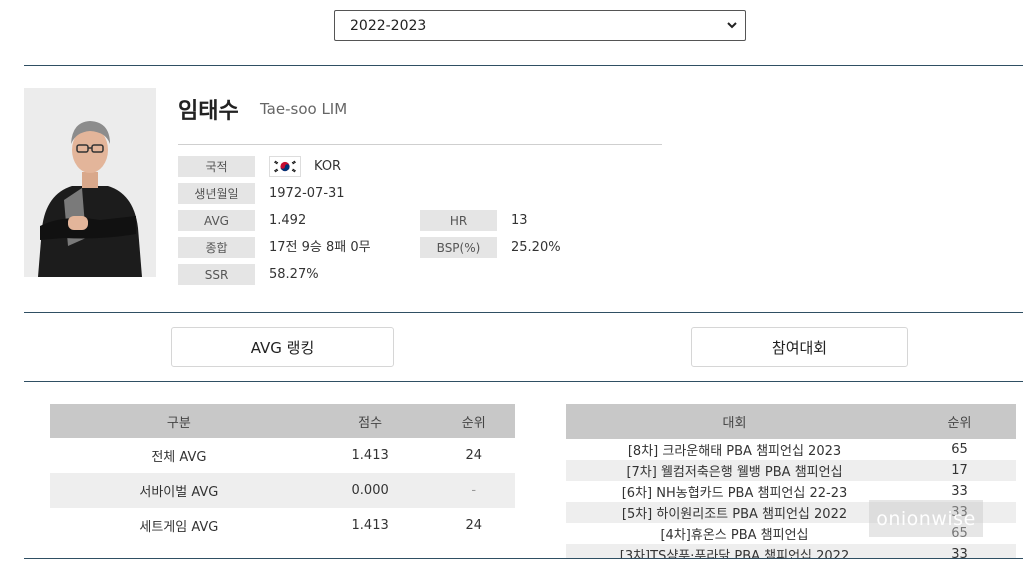  What do you see at coordinates (208, 111) in the screenshot?
I see `player-name-korean: 임태수` at bounding box center [208, 111].